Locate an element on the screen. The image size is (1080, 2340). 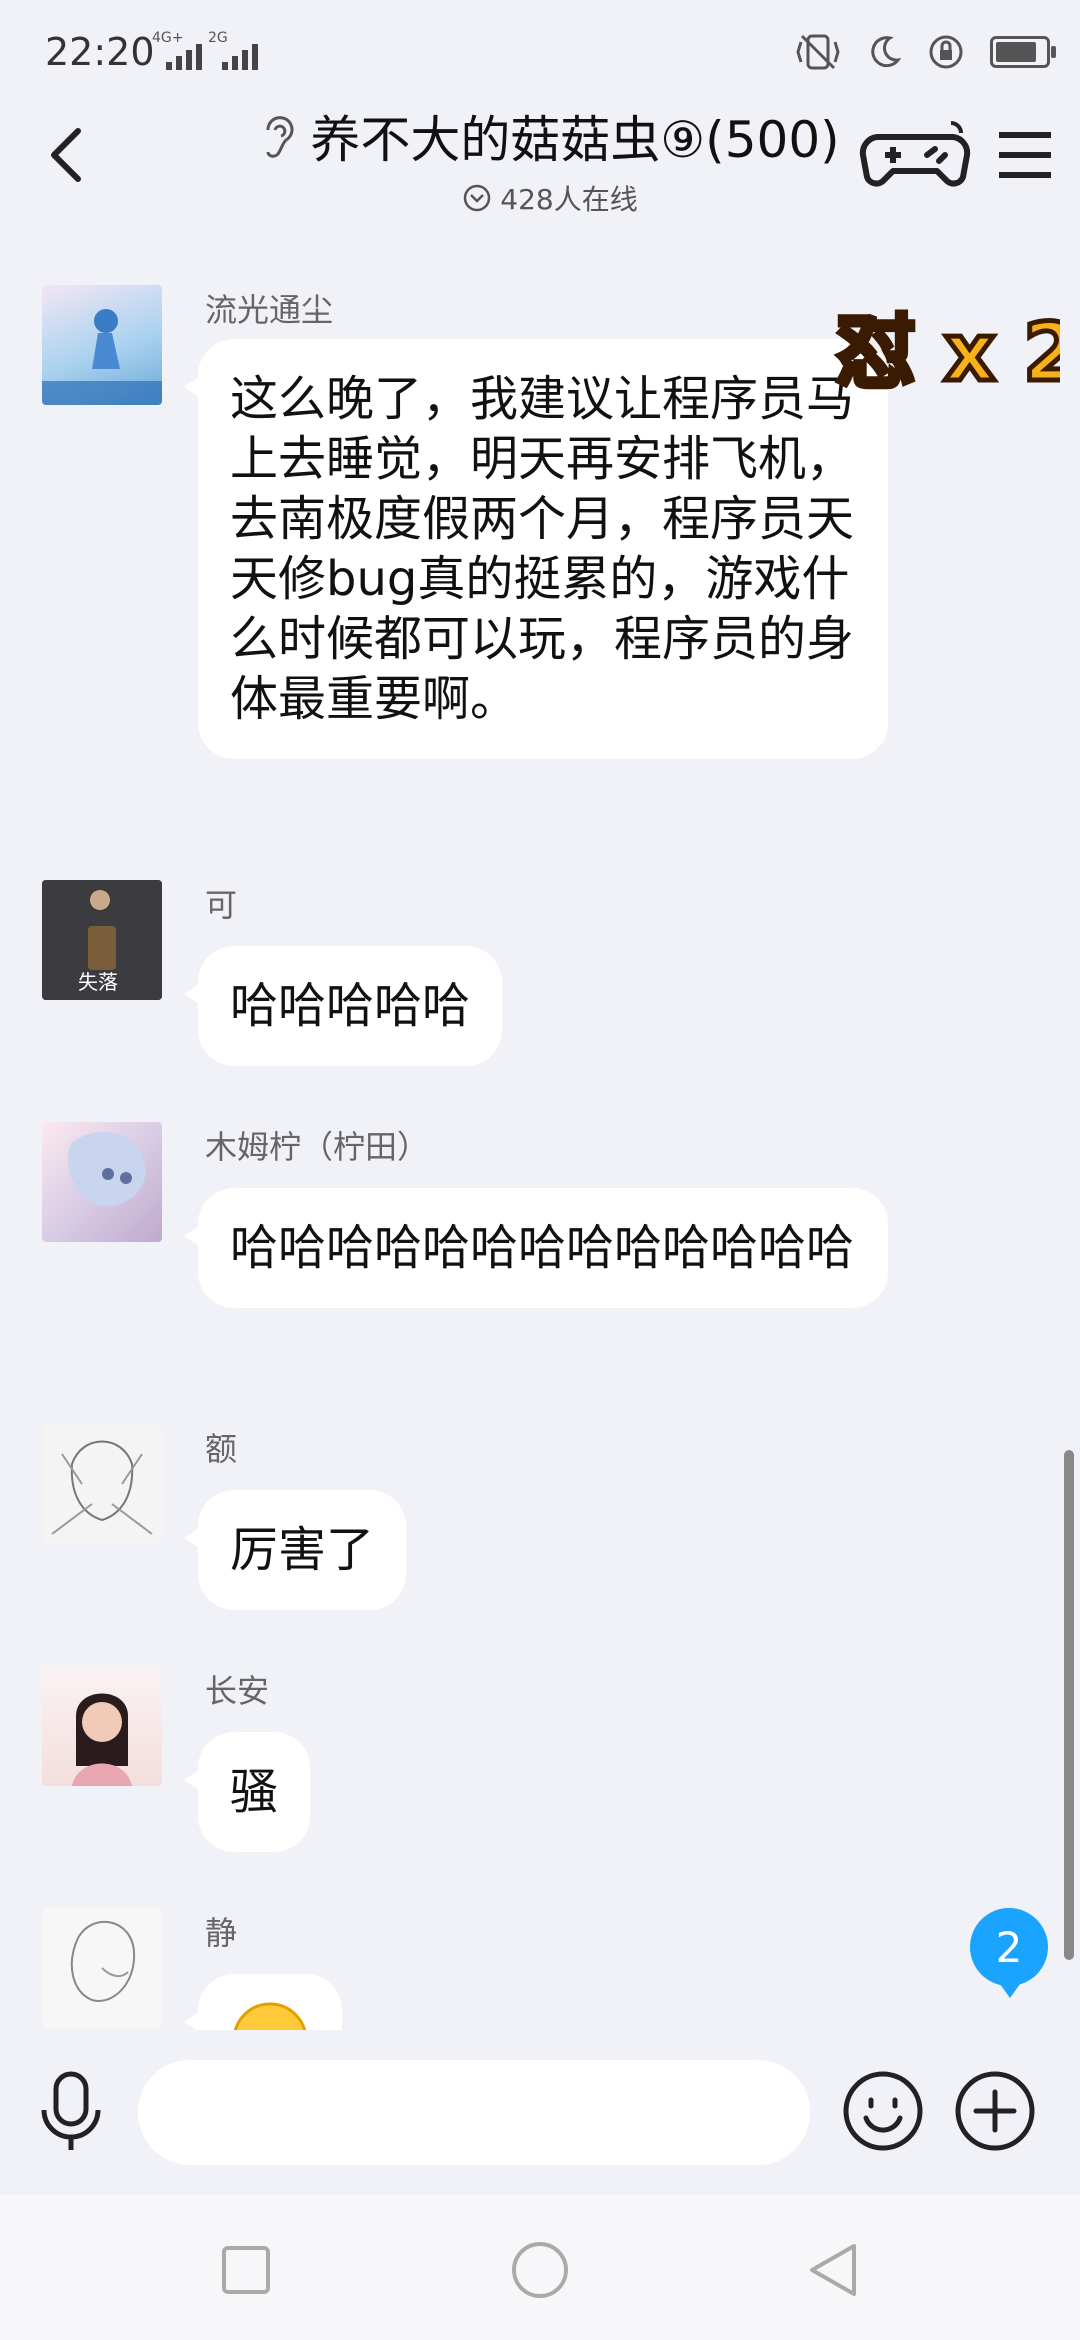
moon-icon is located at coordinates (886, 52).